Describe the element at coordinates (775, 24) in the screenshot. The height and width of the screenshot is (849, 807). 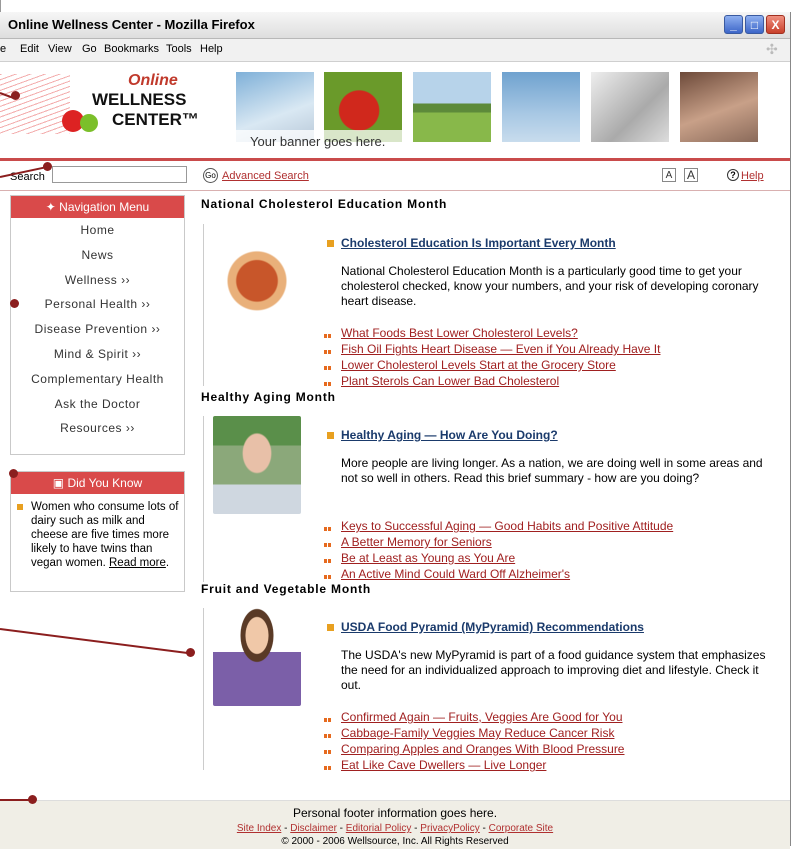
I see `close-button: X` at that location.